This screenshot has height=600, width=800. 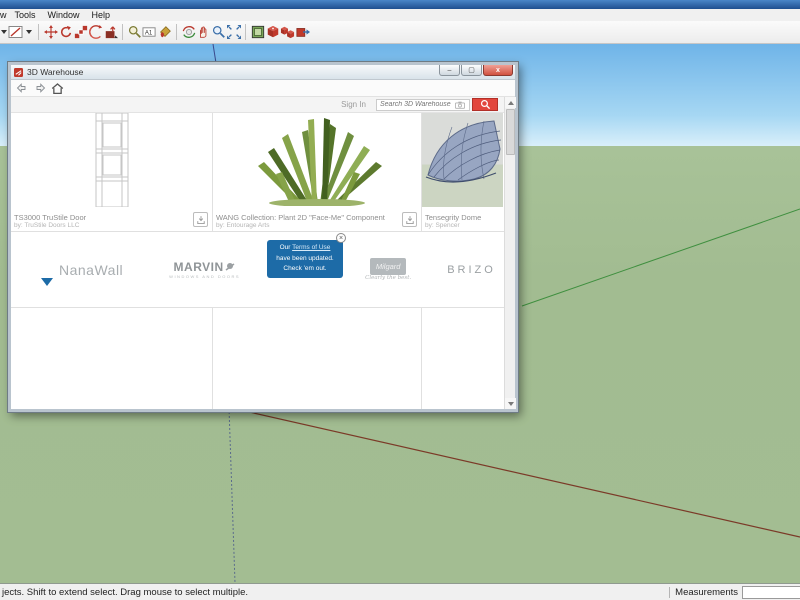 I want to click on warehouse-header: Sign In, so click(x=257, y=105).